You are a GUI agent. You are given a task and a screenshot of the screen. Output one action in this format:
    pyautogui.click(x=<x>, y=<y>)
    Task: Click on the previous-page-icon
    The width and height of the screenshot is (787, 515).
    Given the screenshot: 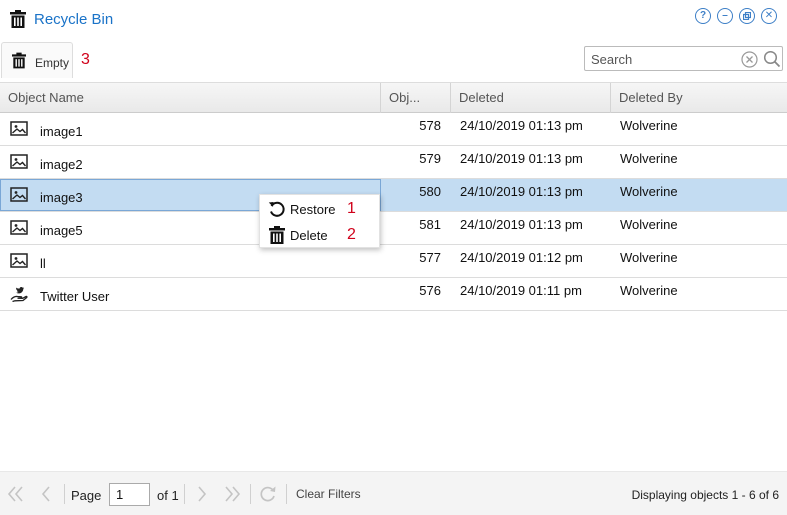 What is the action you would take?
    pyautogui.click(x=46, y=494)
    